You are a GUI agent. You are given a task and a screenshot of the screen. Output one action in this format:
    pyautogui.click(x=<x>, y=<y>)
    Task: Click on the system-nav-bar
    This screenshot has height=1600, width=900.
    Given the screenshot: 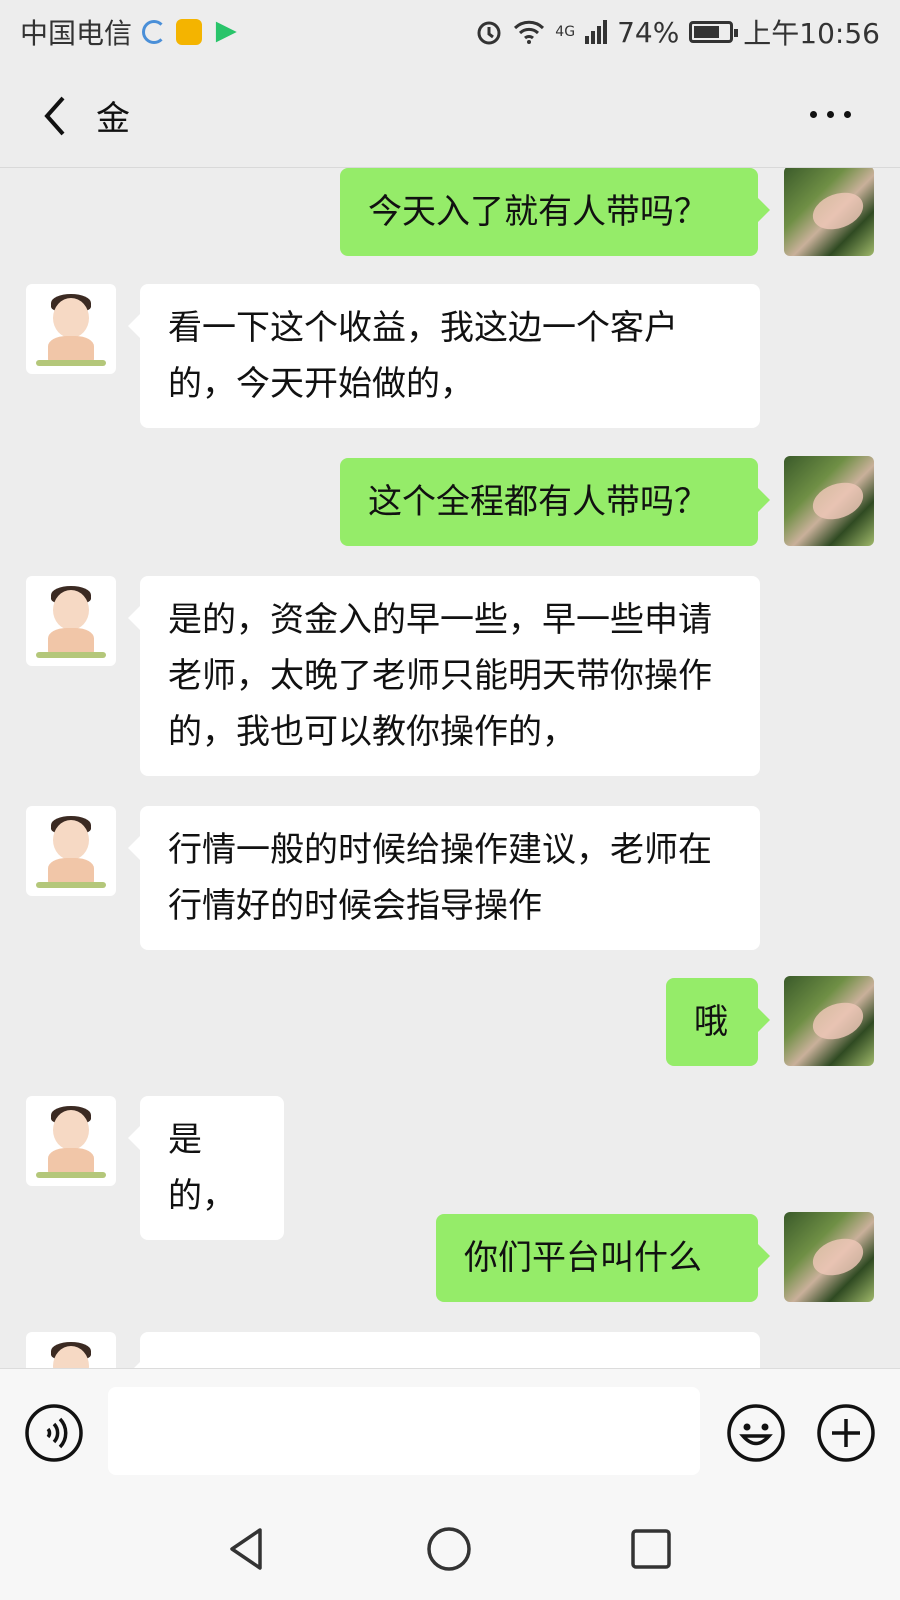 What is the action you would take?
    pyautogui.click(x=450, y=1548)
    